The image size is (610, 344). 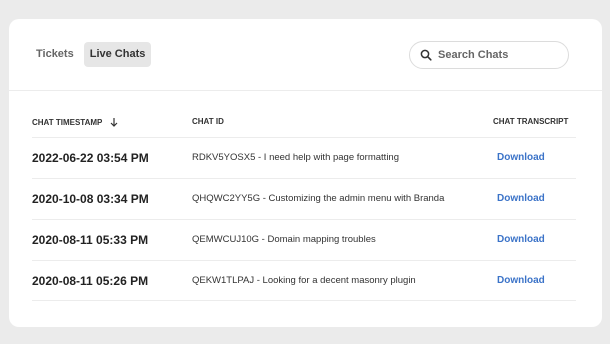 I want to click on search-icon, so click(x=426, y=55).